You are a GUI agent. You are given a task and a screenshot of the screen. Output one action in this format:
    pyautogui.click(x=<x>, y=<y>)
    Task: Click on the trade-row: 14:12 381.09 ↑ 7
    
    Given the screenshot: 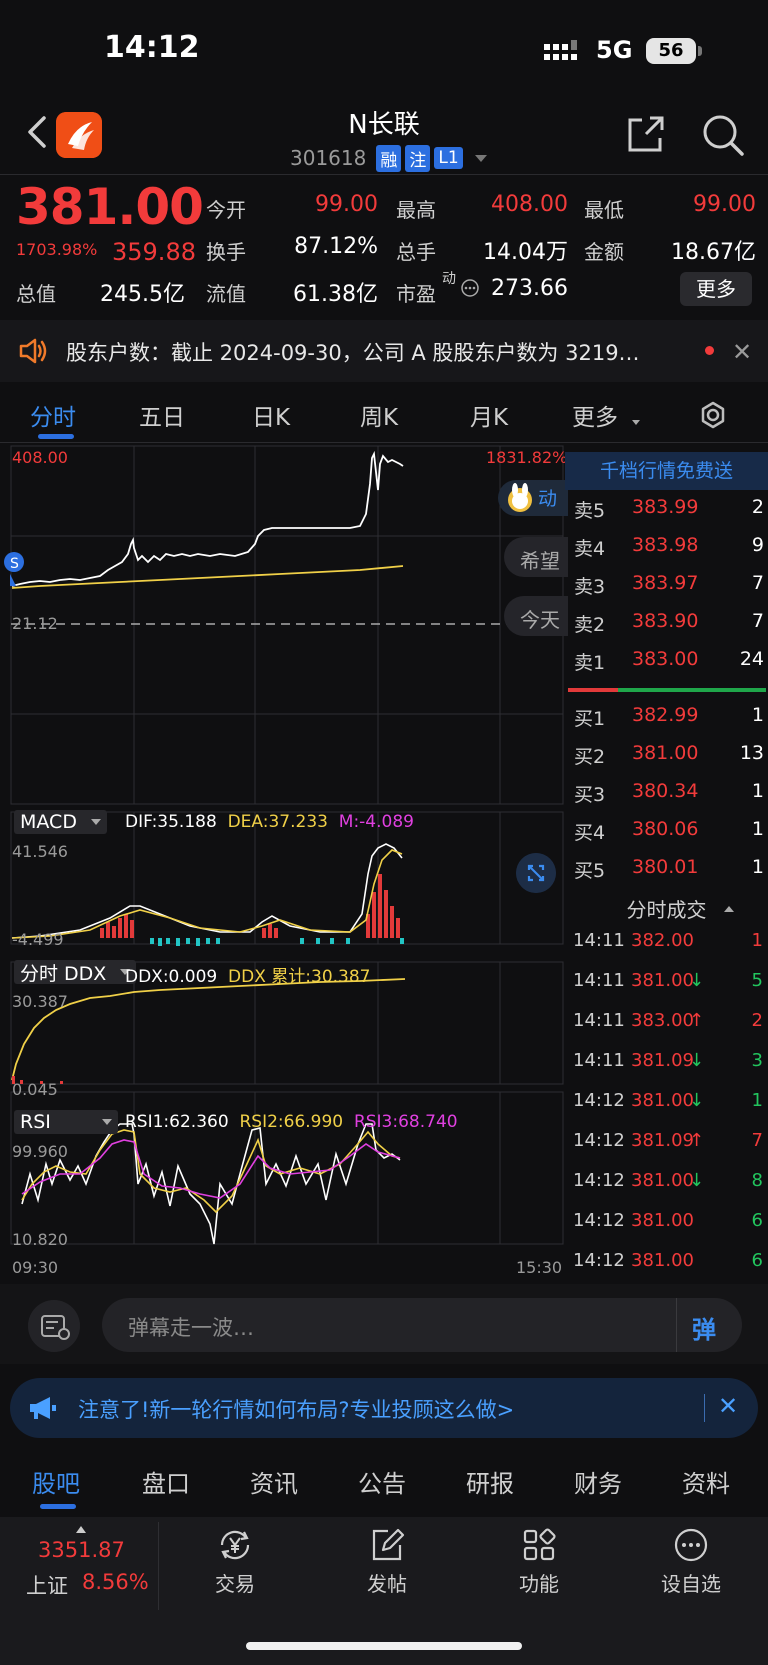 What is the action you would take?
    pyautogui.click(x=668, y=1144)
    